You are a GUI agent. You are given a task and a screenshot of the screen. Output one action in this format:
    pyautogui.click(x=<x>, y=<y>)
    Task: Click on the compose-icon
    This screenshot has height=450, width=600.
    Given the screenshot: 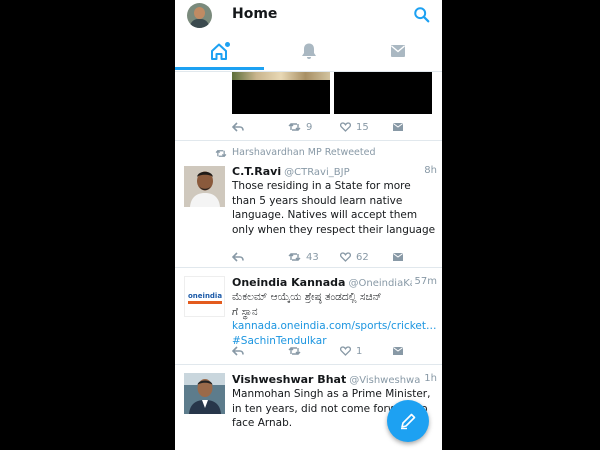 What is the action you would take?
    pyautogui.click(x=408, y=421)
    